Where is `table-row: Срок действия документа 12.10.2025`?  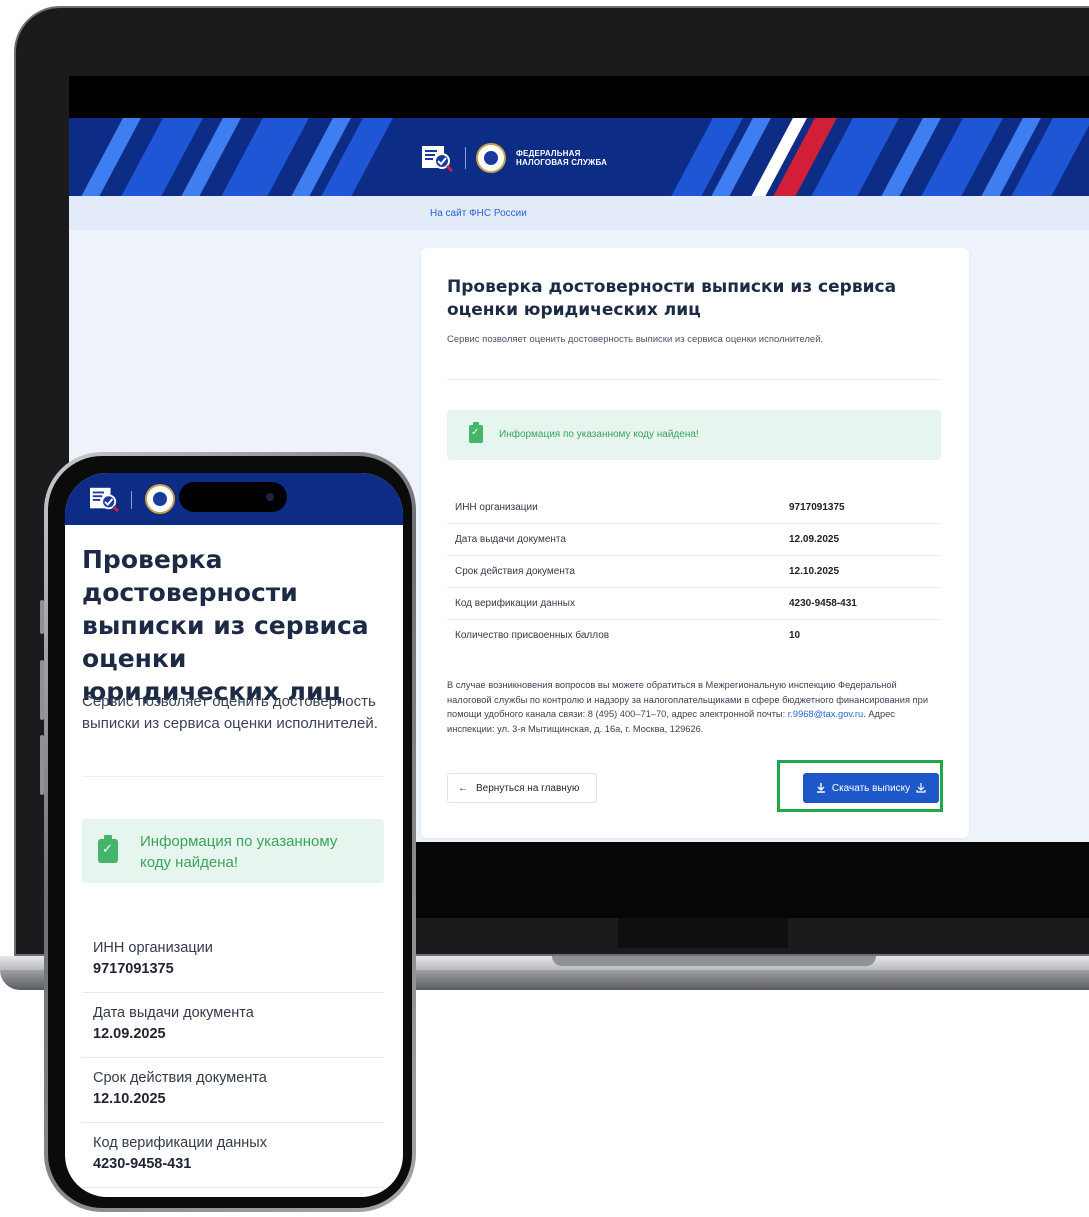 table-row: Срок действия документа 12.10.2025 is located at coordinates (694, 572).